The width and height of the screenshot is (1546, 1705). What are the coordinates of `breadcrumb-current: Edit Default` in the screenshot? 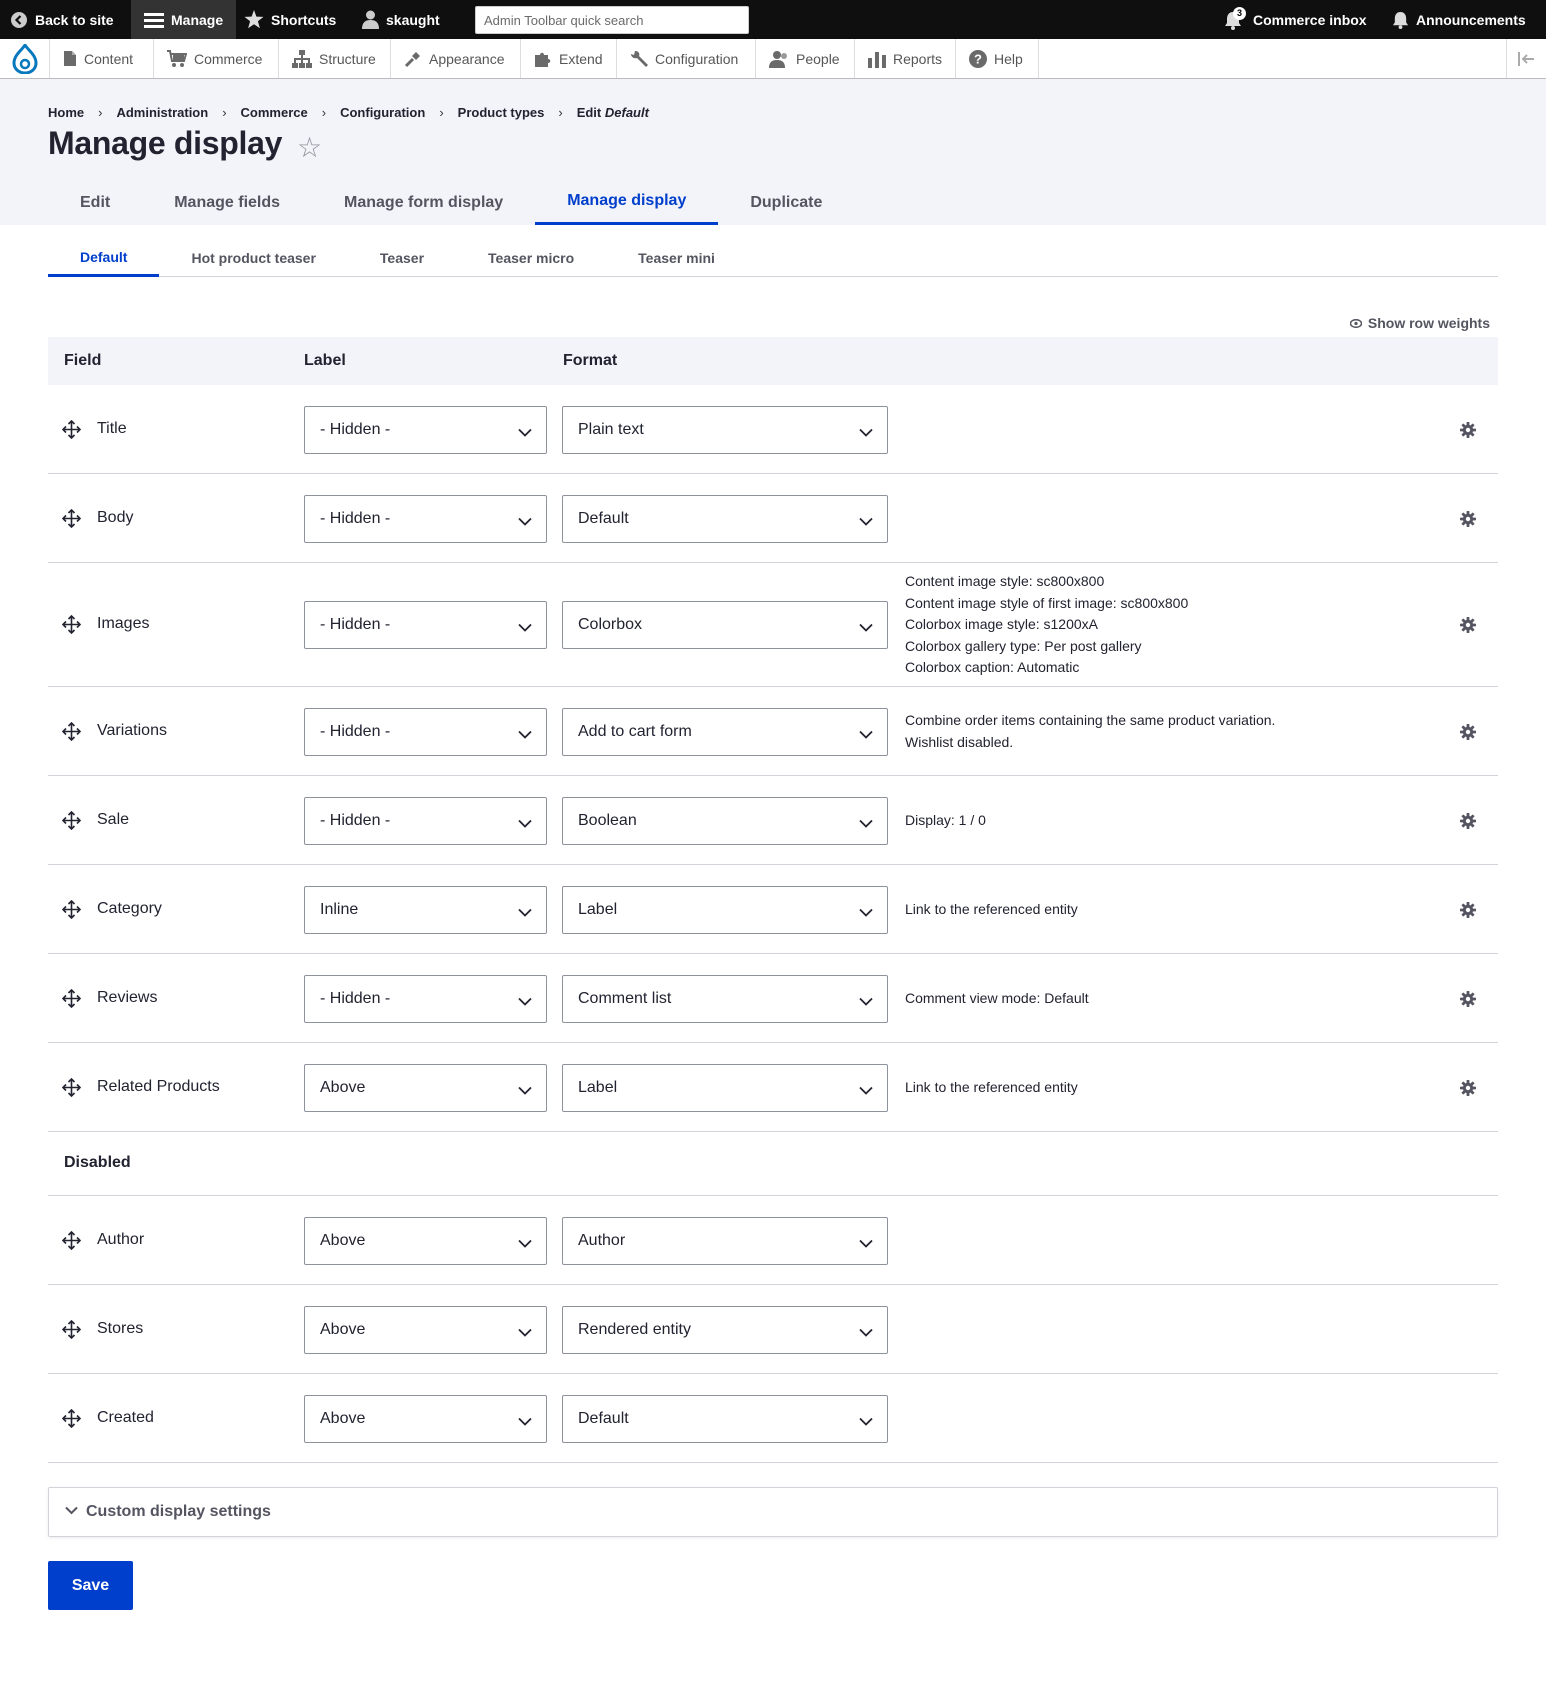 It's located at (613, 112).